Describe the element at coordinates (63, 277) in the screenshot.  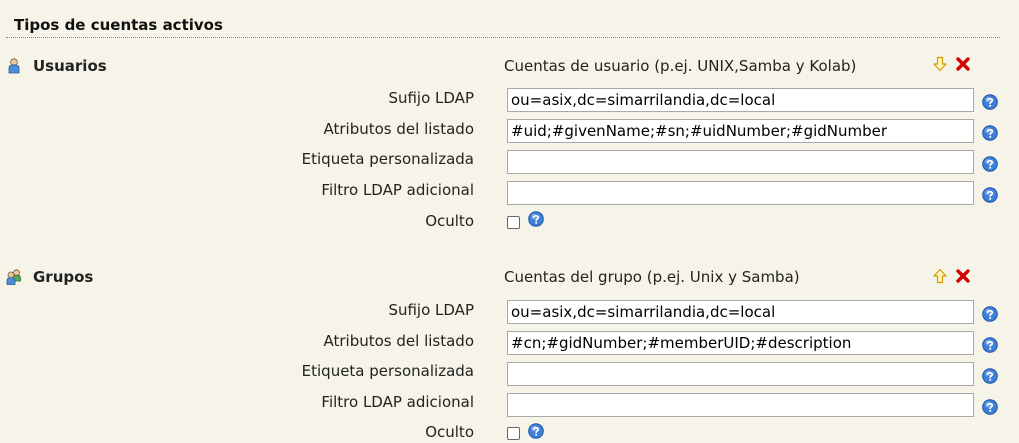
I see `type-name-grupos: Grupos` at that location.